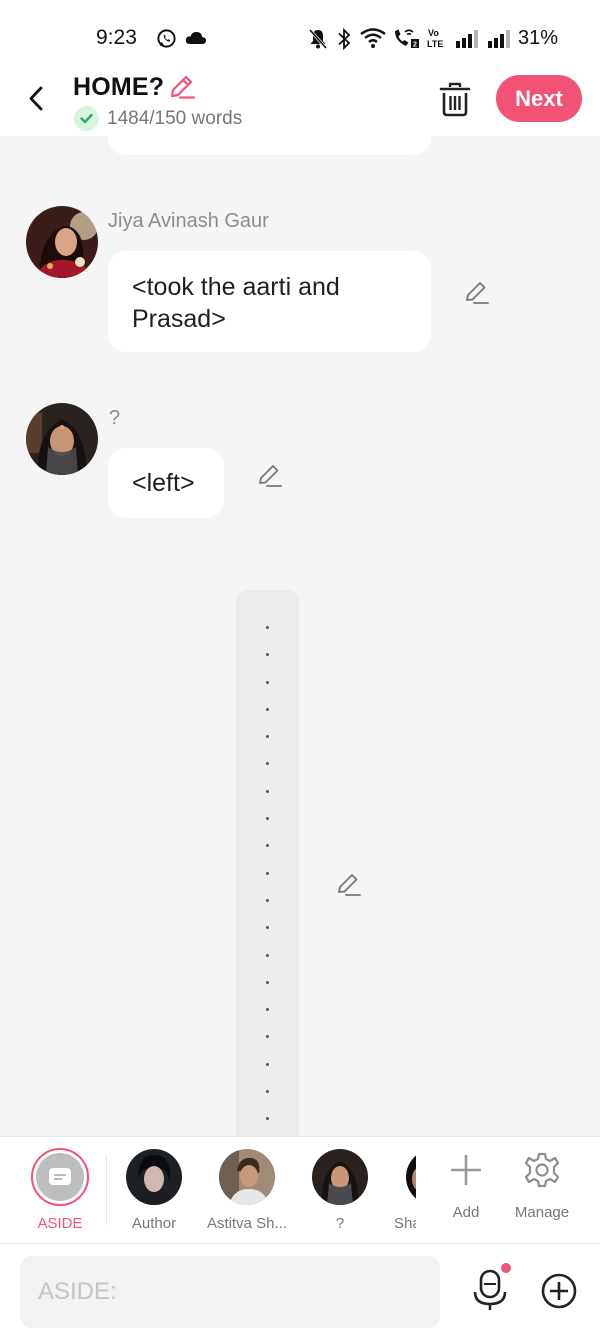  I want to click on message-text: <took the aarti and Prasad>, so click(236, 303).